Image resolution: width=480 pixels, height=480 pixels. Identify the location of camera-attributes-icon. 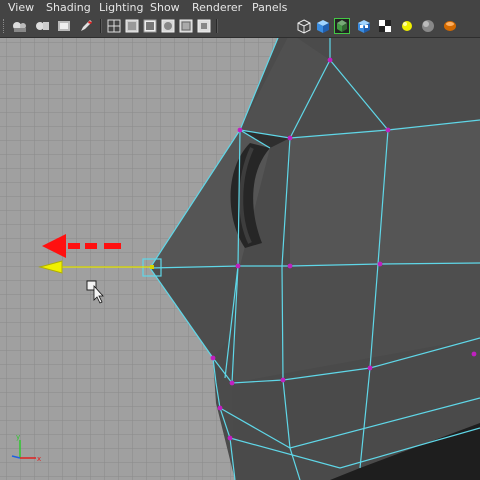
(20, 26).